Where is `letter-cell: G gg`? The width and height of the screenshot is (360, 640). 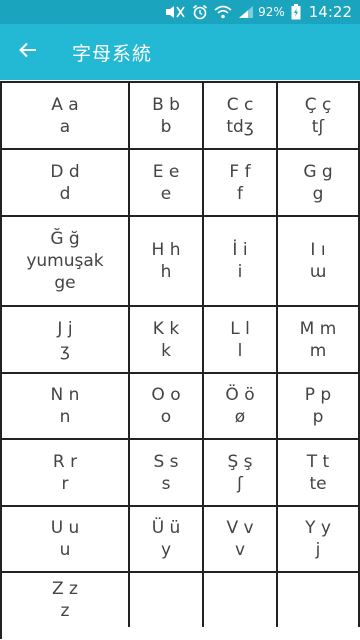
letter-cell: G gg is located at coordinates (319, 182).